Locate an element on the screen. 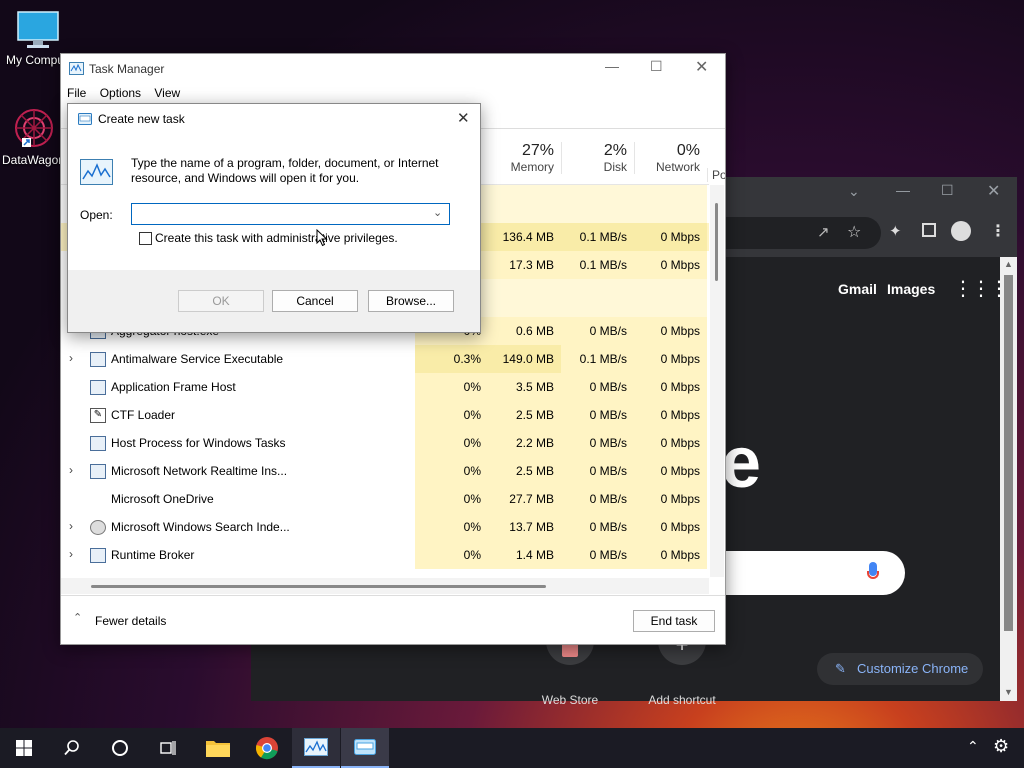 This screenshot has height=768, width=1024. open-input is located at coordinates (281, 214).